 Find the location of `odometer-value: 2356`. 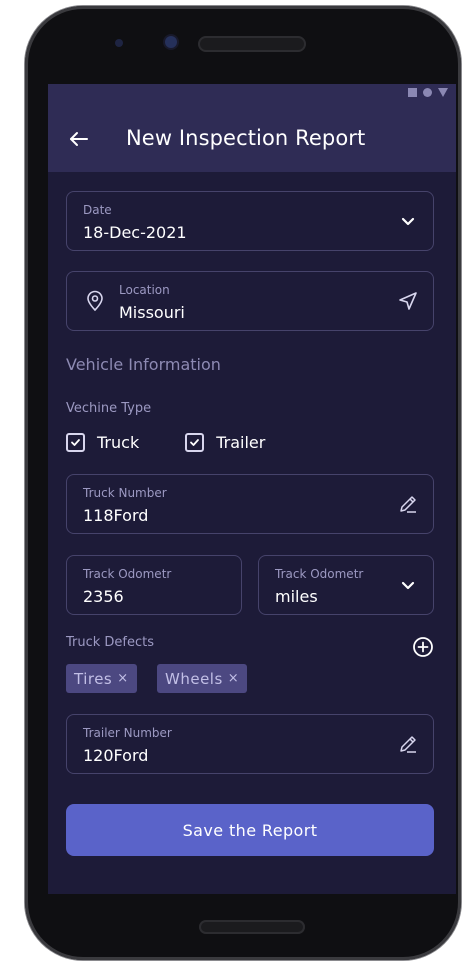

odometer-value: 2356 is located at coordinates (103, 596).